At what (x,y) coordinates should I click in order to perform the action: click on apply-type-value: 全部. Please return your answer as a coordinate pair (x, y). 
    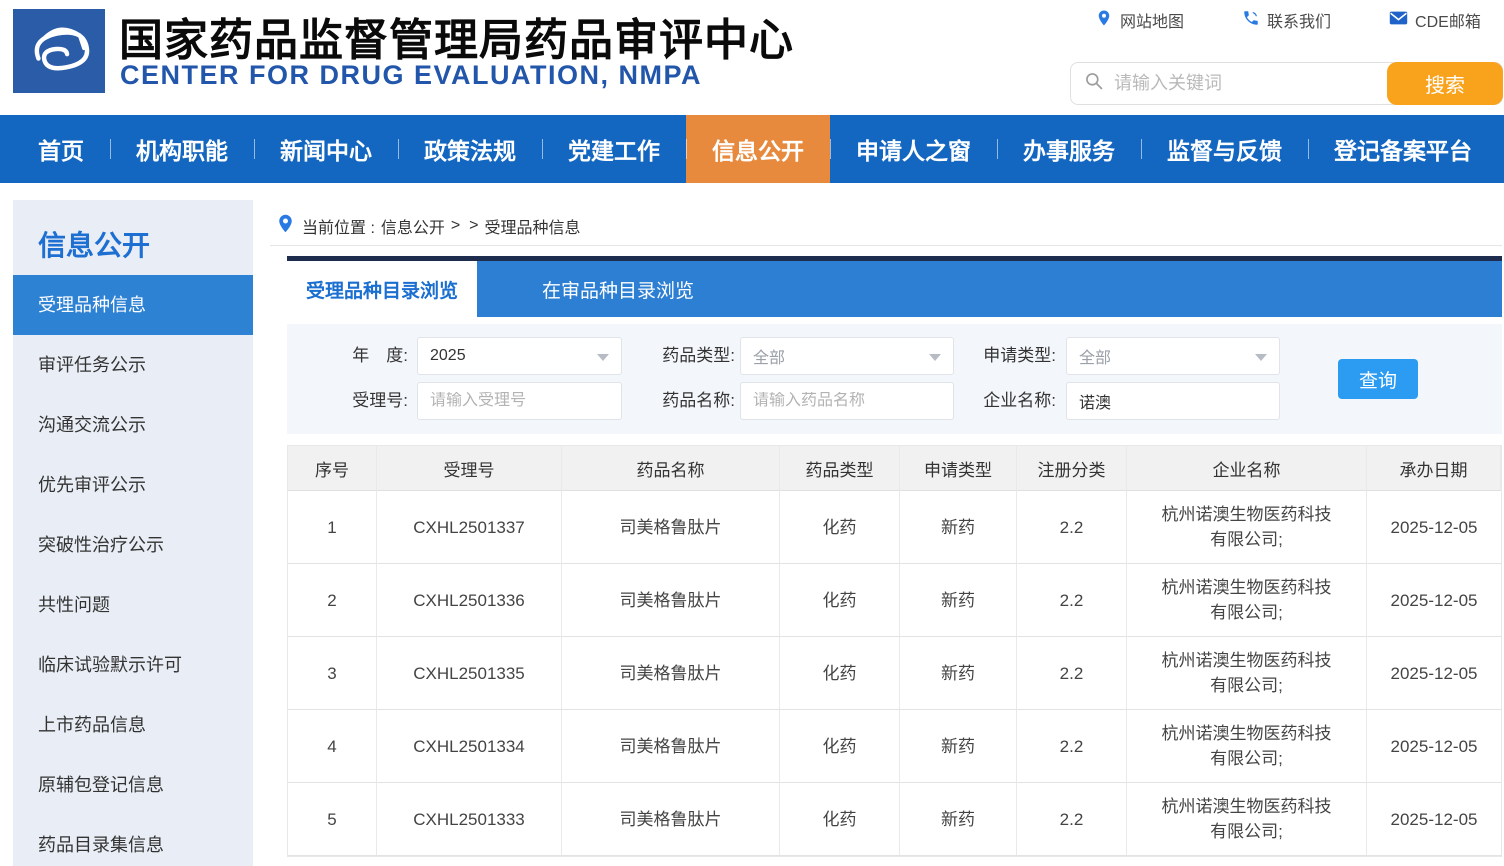
    Looking at the image, I should click on (1095, 358).